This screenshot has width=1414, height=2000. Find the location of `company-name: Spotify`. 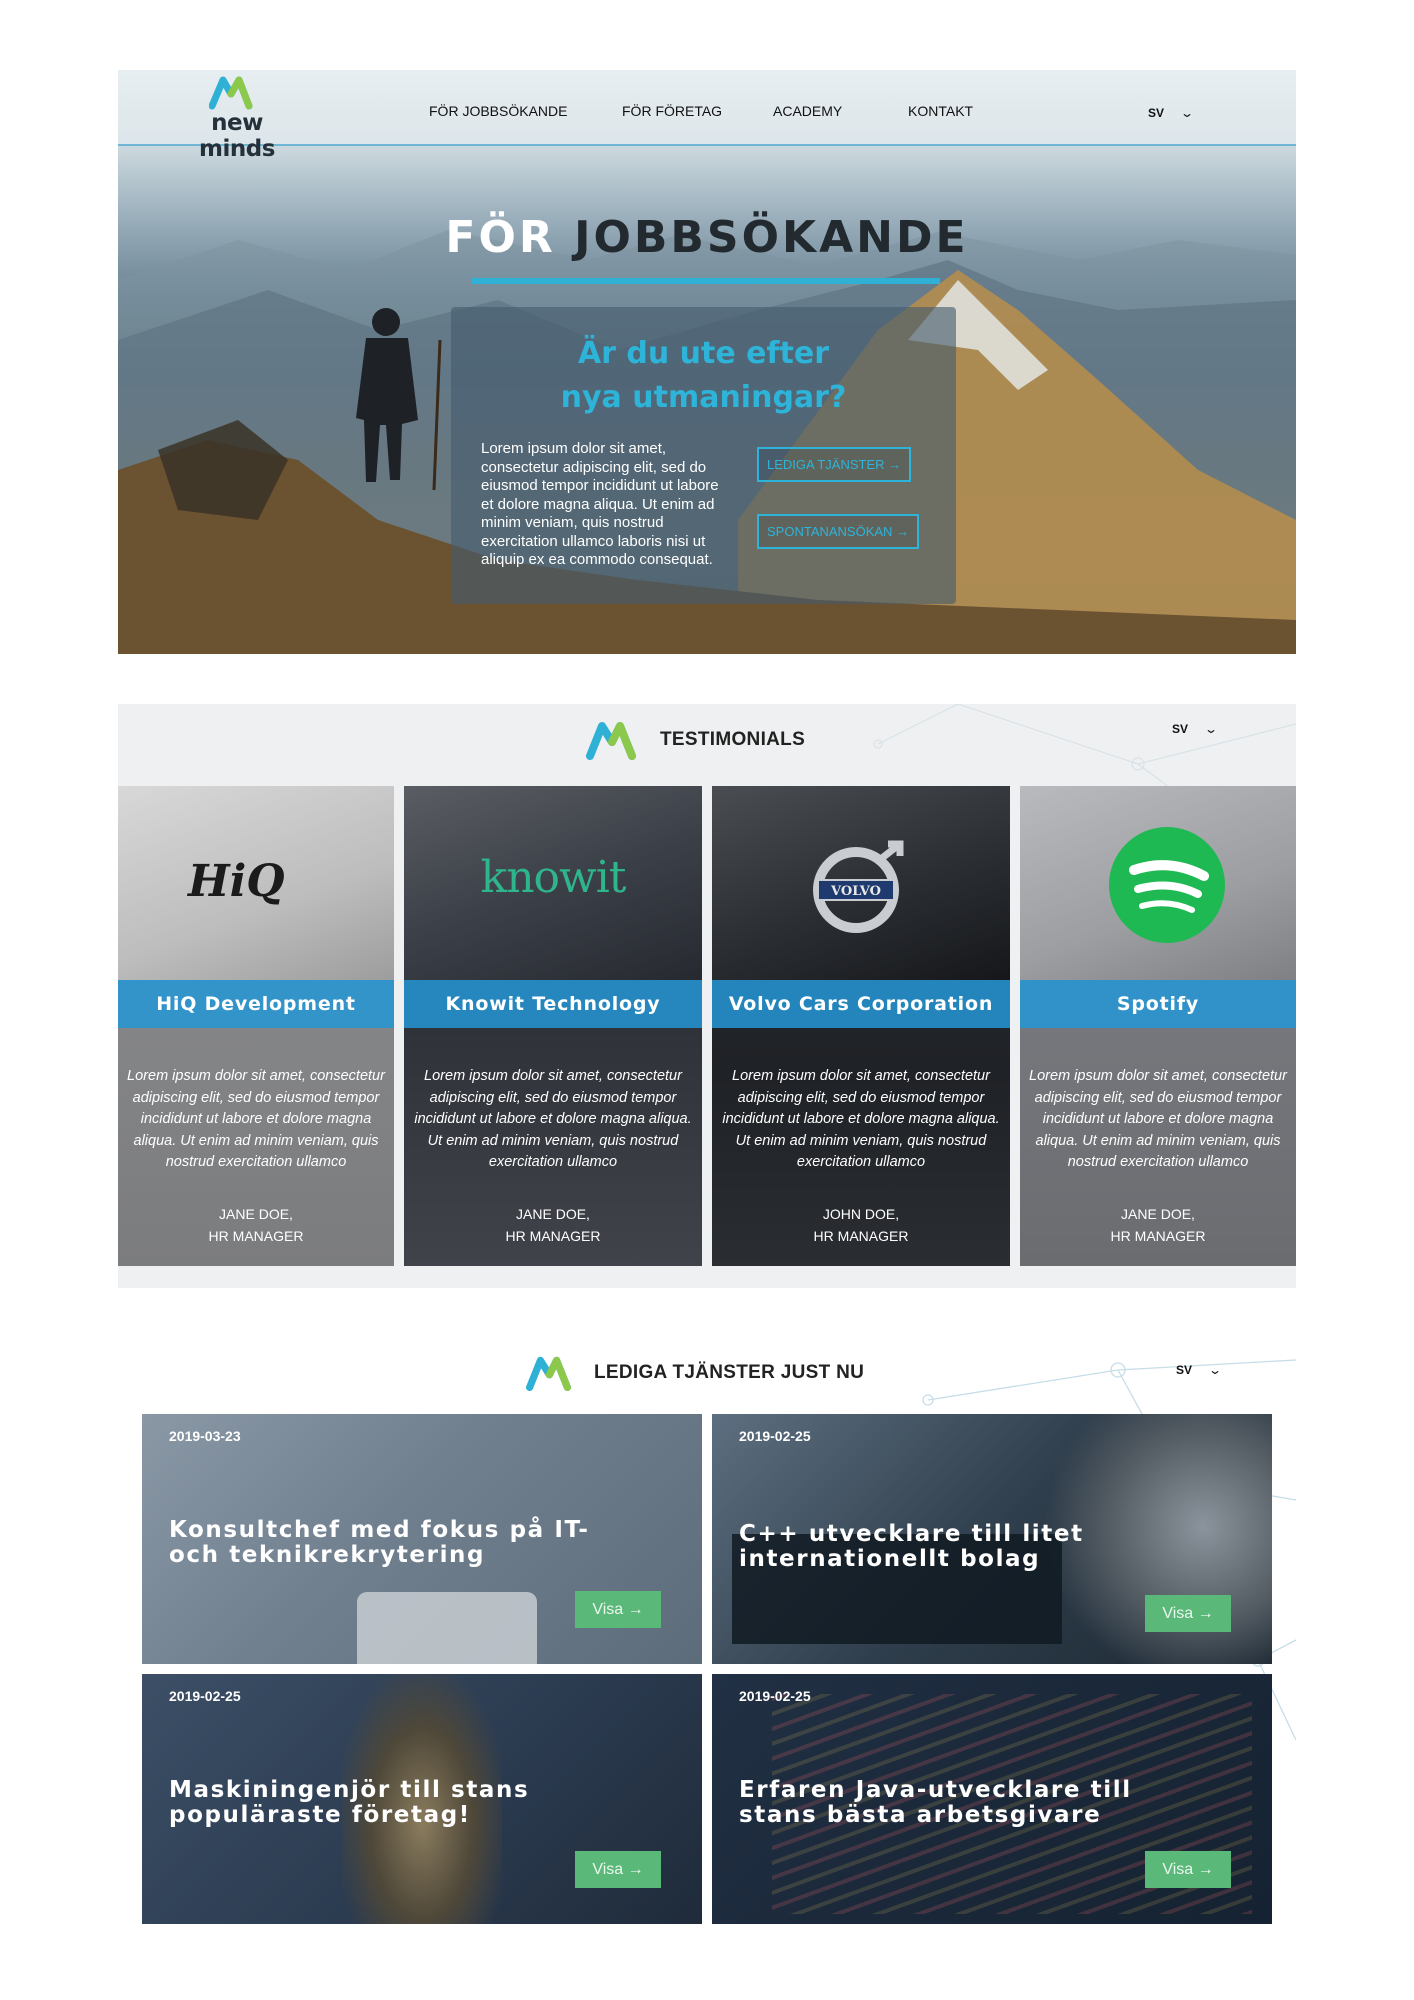

company-name: Spotify is located at coordinates (1158, 1004).